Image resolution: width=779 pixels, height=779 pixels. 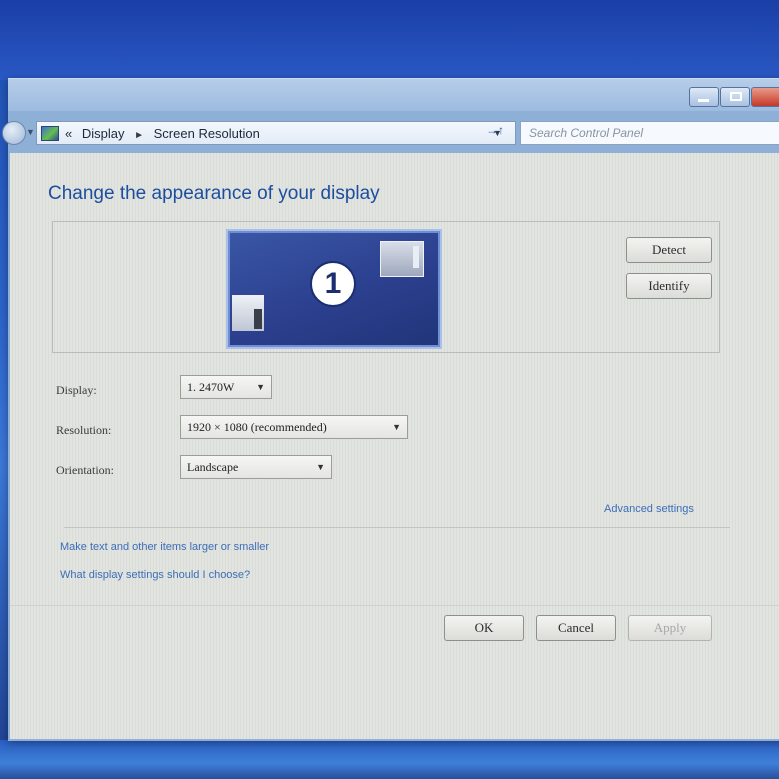 I want to click on cancel-button: Cancel, so click(x=576, y=628).